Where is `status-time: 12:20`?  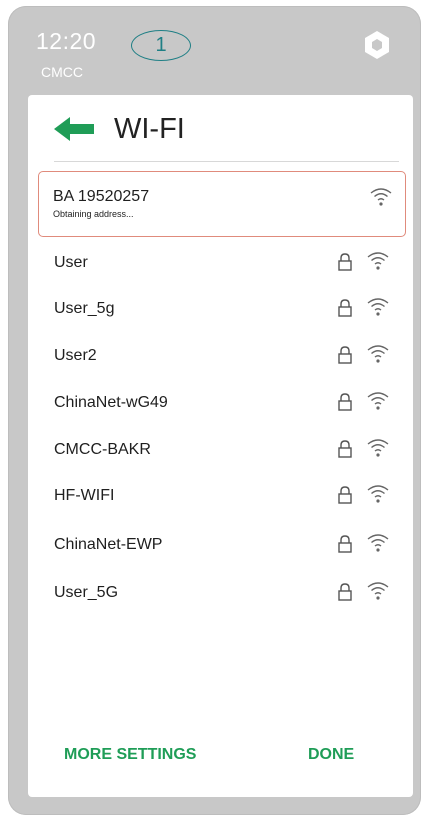 status-time: 12:20 is located at coordinates (66, 41).